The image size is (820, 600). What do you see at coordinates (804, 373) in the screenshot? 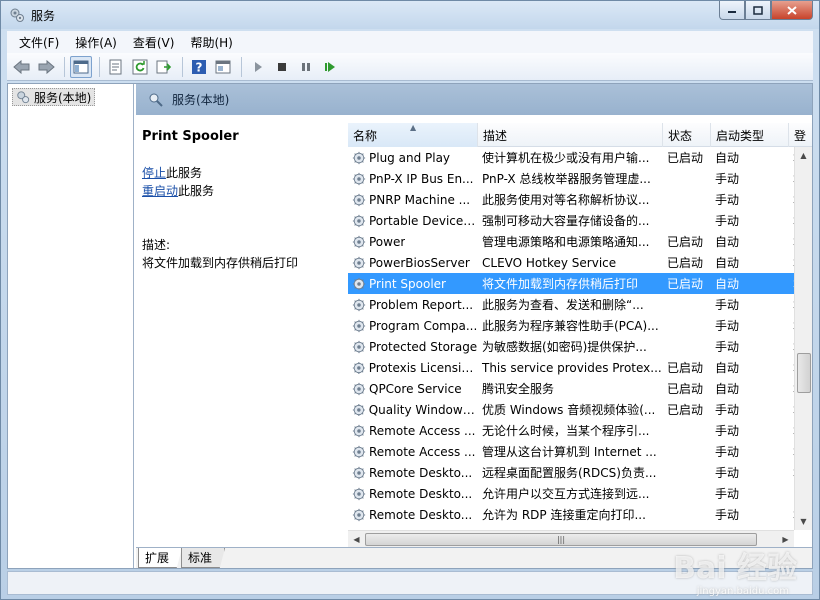
I see `vertical-scroll-thumb` at bounding box center [804, 373].